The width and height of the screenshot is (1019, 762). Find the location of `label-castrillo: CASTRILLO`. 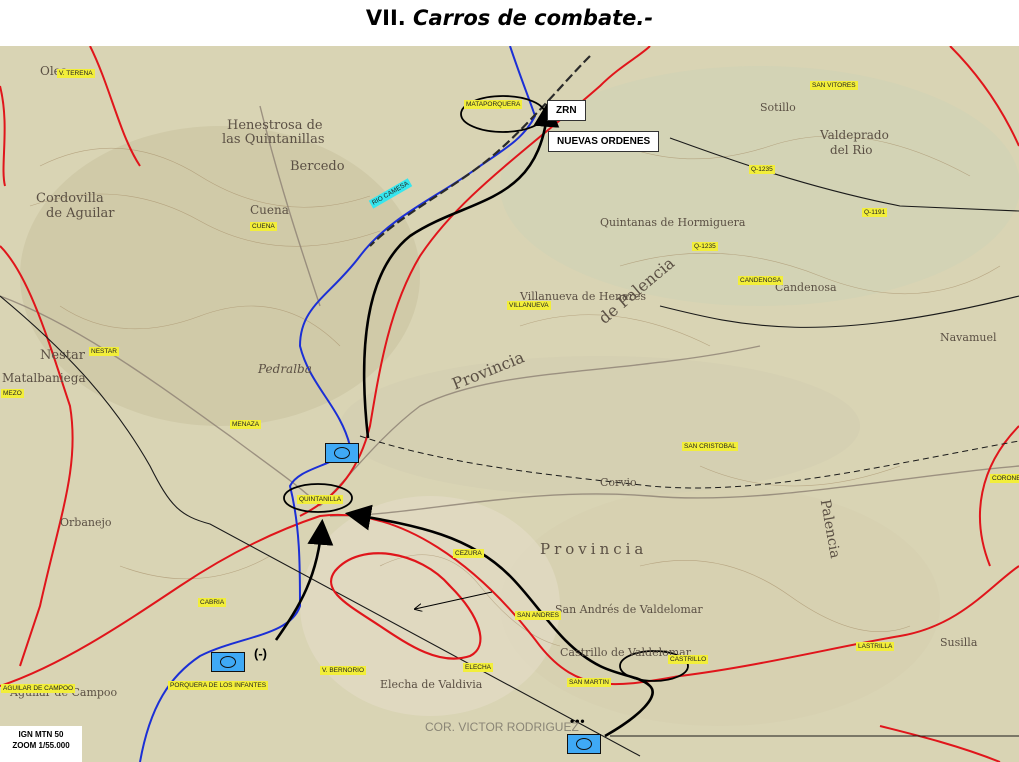

label-castrillo: CASTRILLO is located at coordinates (688, 659).